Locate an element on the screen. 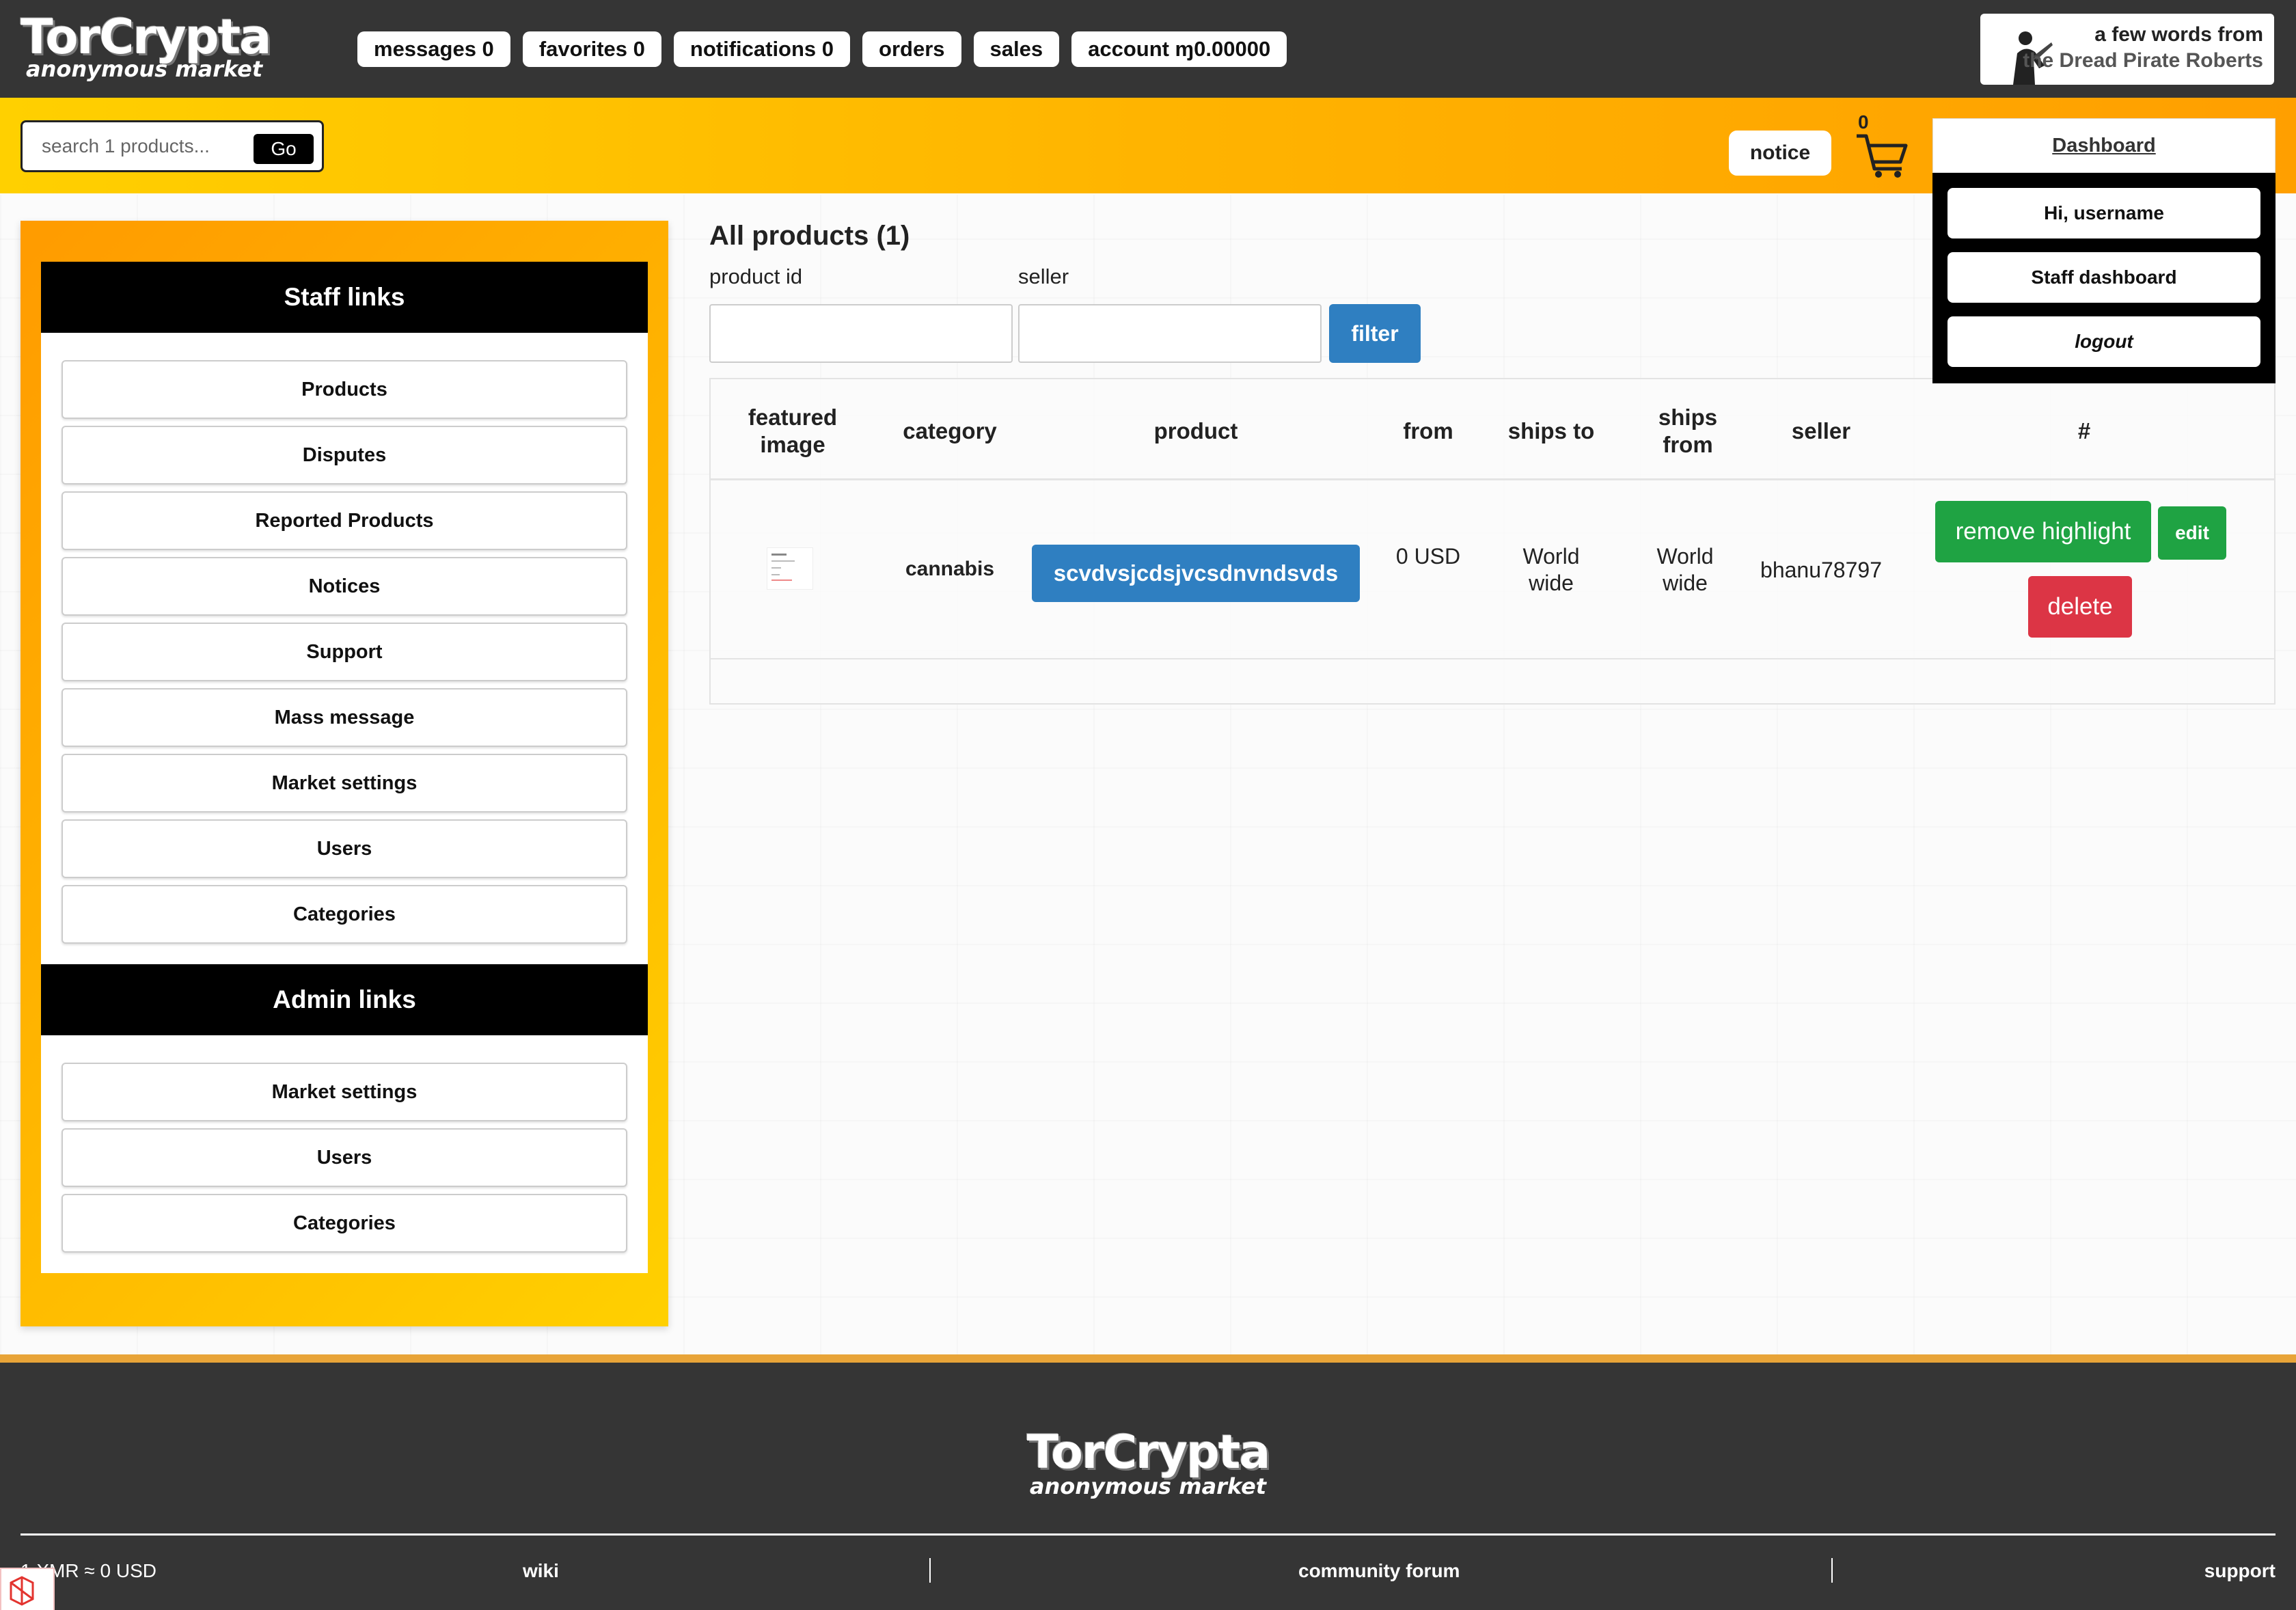 The height and width of the screenshot is (1610, 2296). search-go-button: Go is located at coordinates (284, 149).